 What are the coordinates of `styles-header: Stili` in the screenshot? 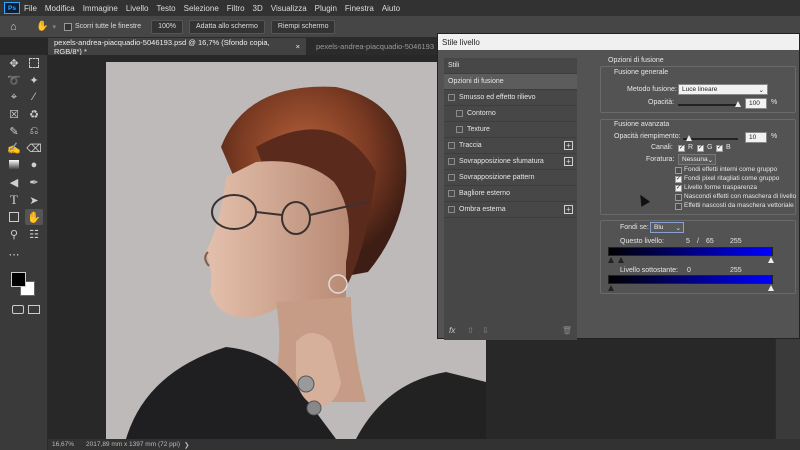 It's located at (510, 66).